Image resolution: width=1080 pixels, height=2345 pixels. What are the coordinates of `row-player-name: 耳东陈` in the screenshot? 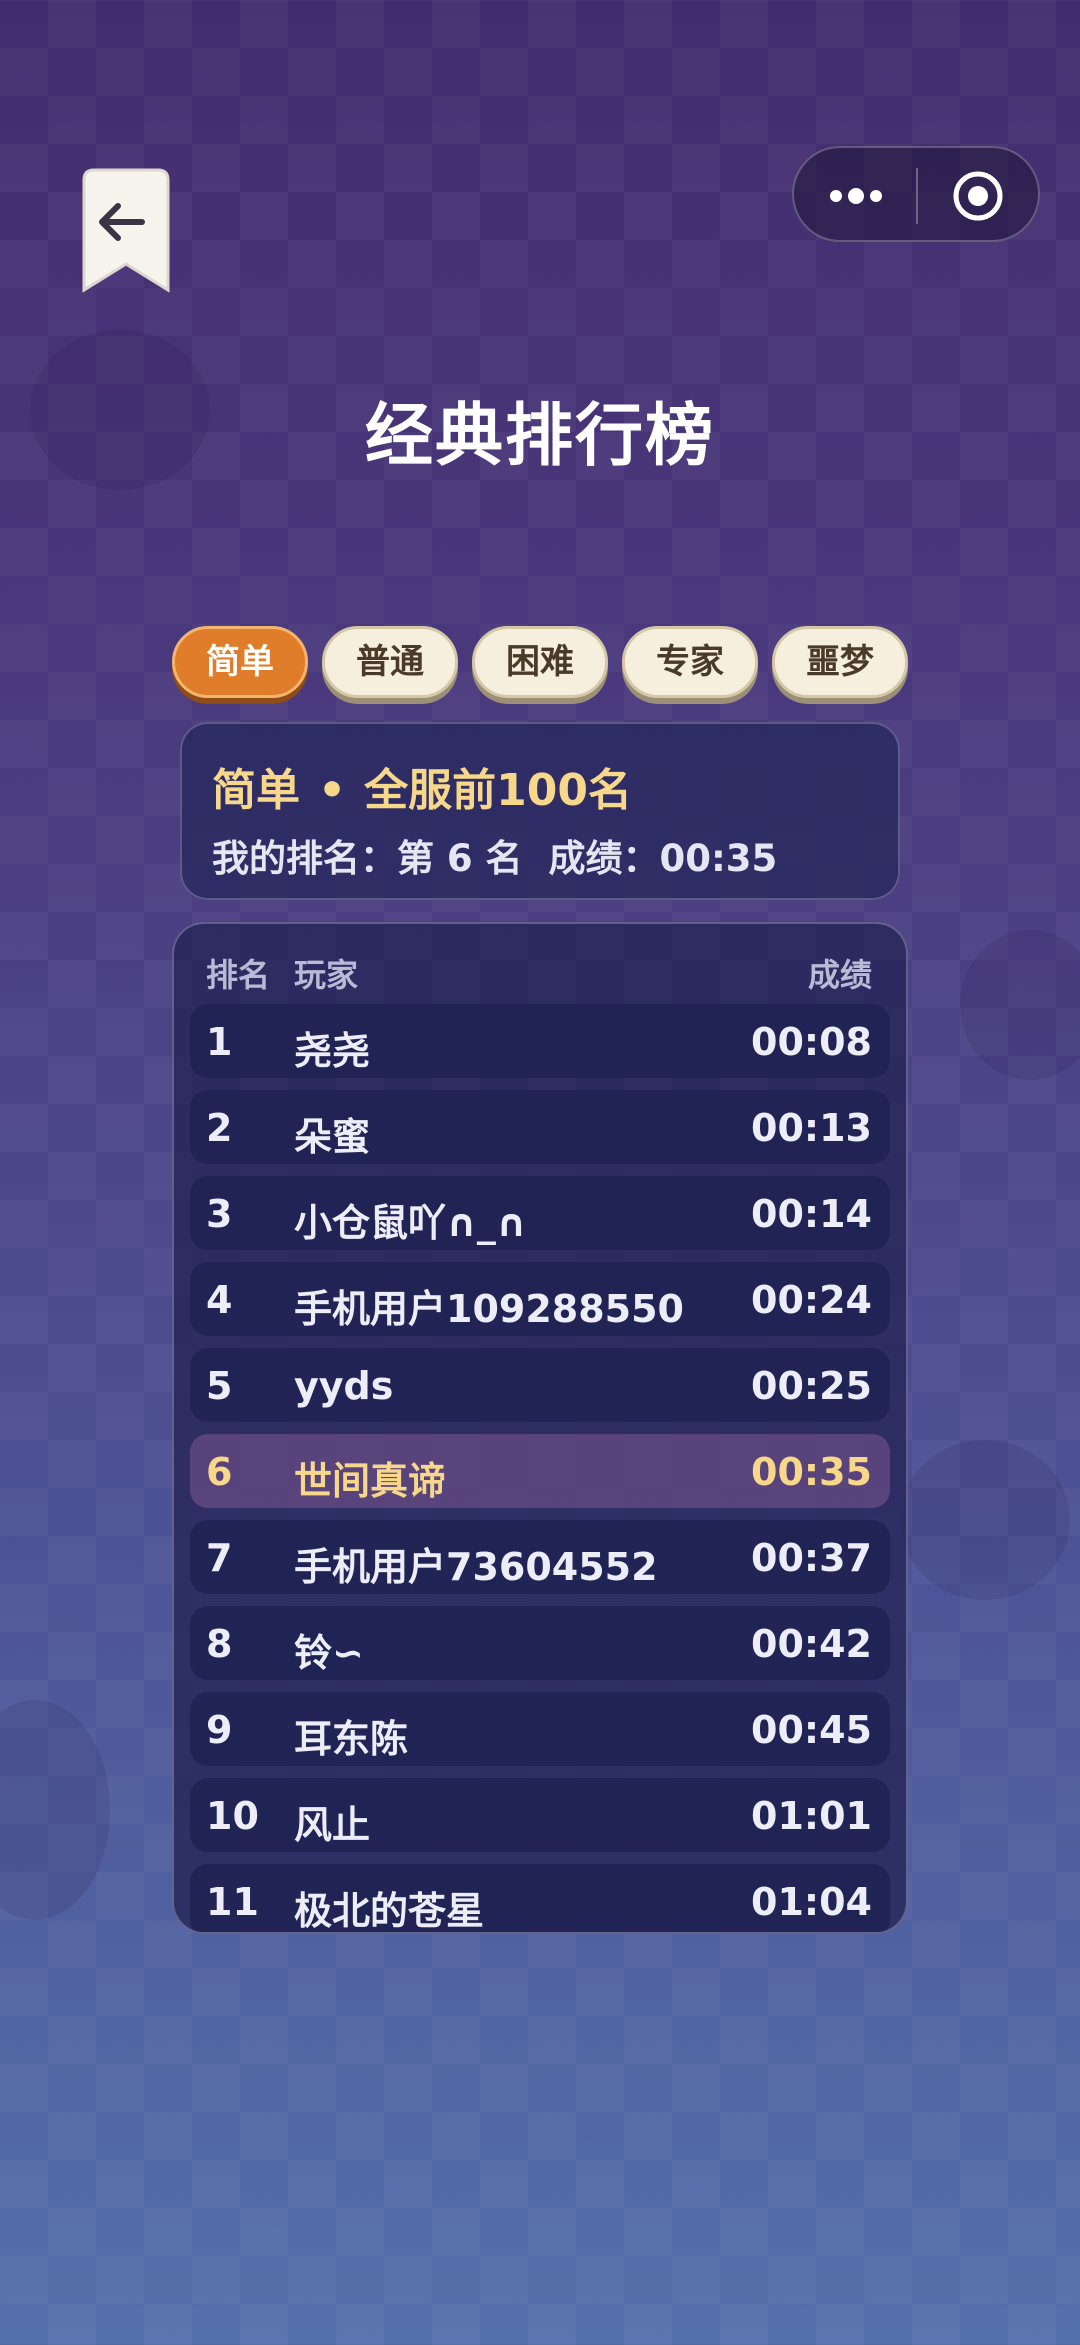 It's located at (351, 1739).